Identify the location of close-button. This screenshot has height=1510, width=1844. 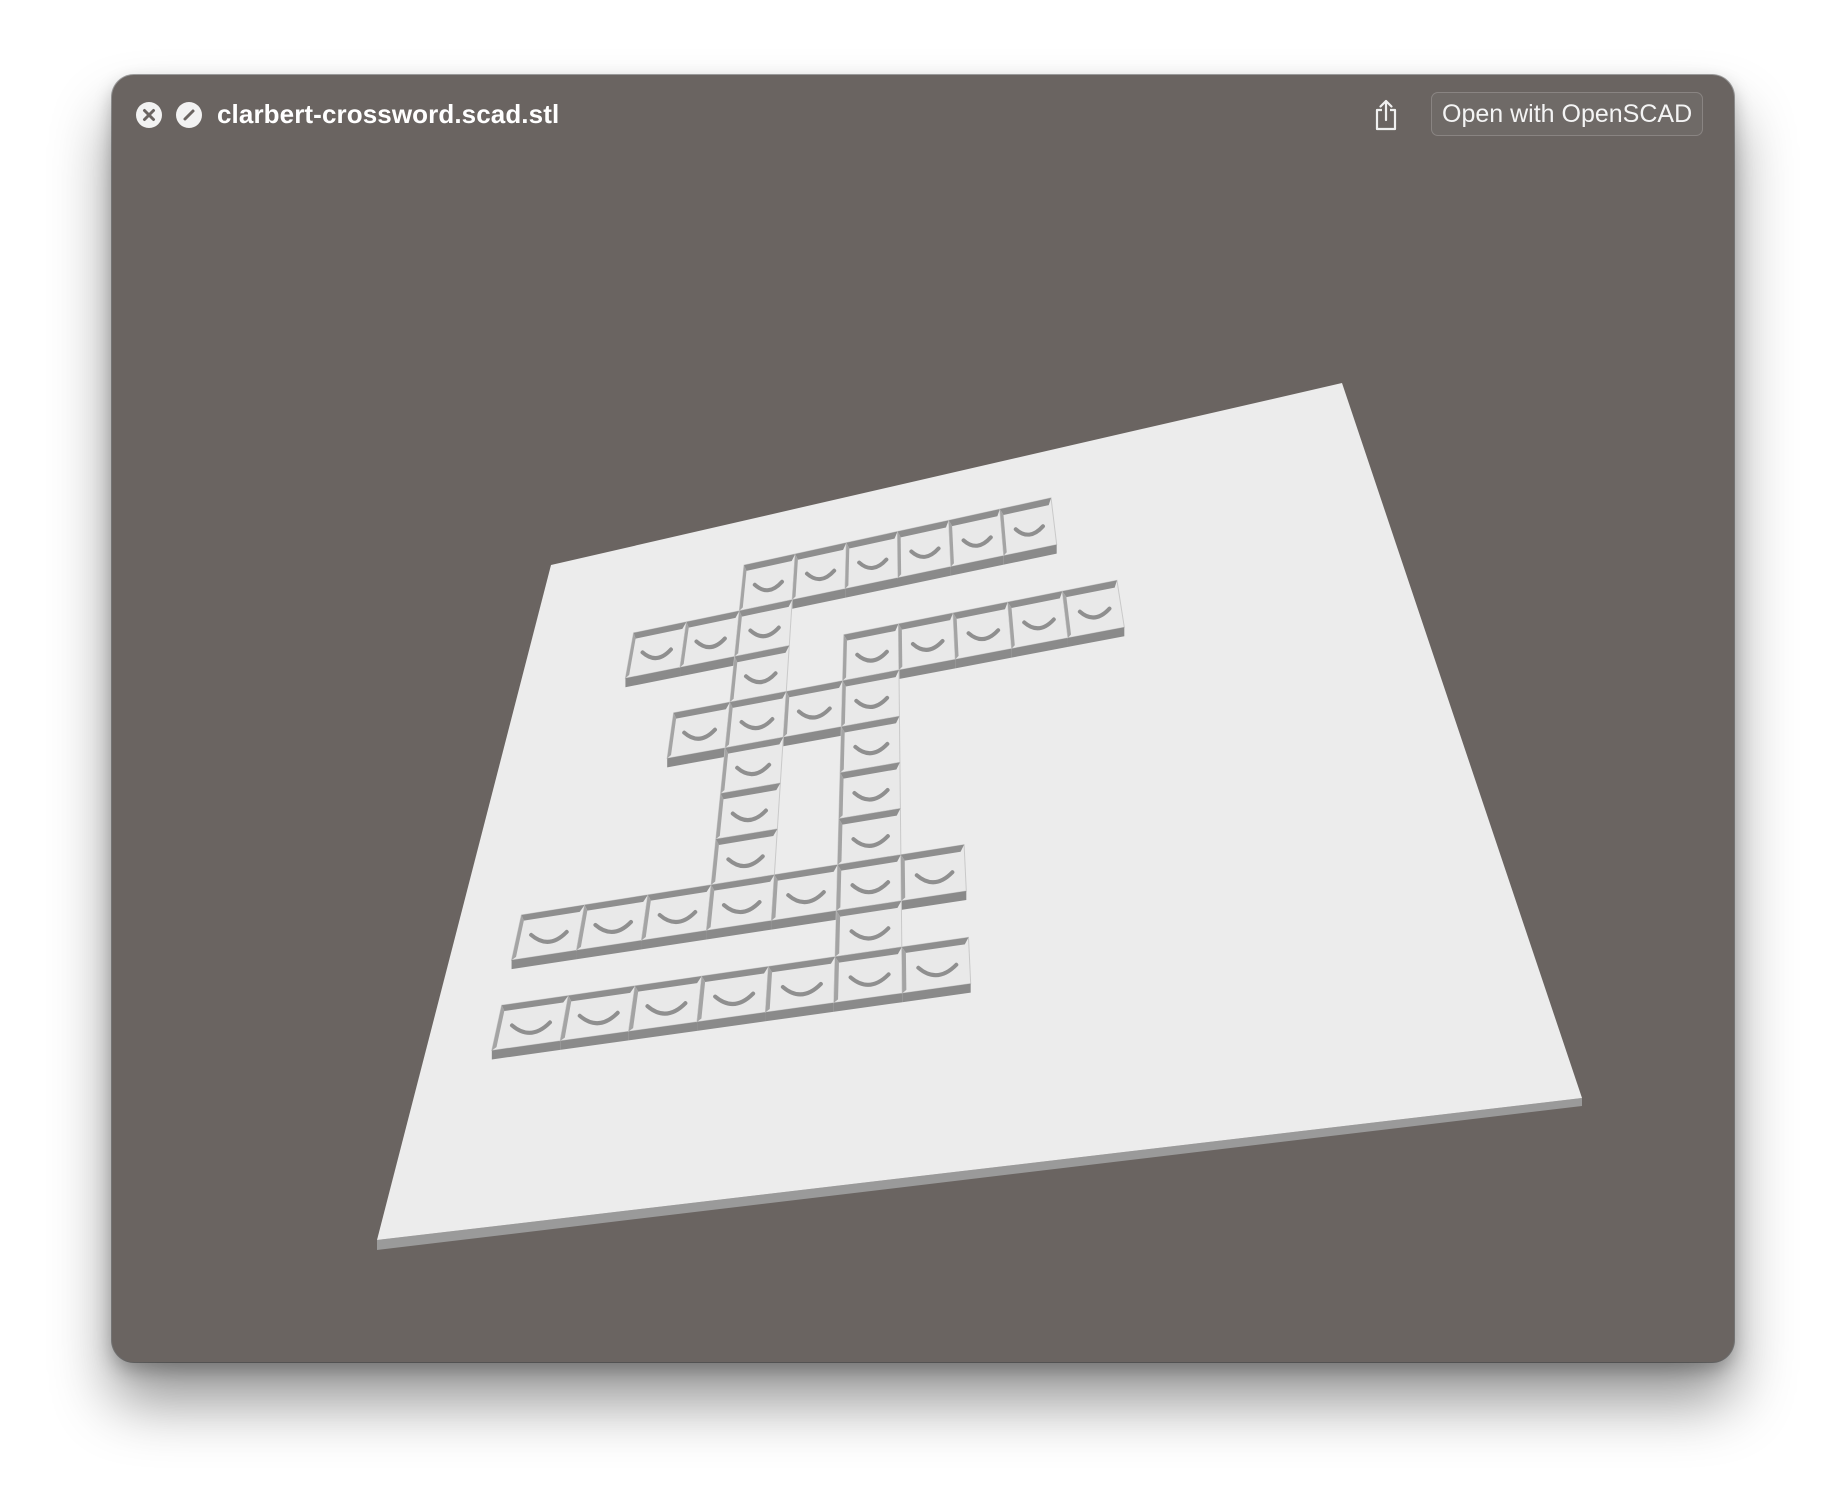
(149, 115).